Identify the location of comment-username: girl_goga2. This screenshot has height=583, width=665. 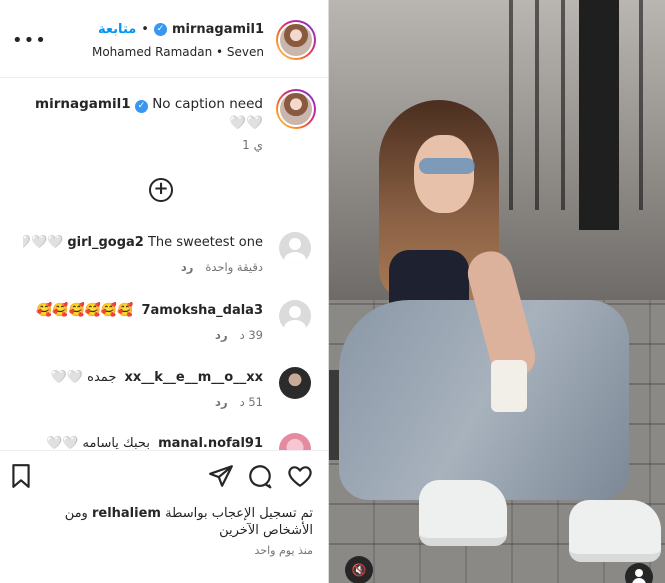
(105, 242).